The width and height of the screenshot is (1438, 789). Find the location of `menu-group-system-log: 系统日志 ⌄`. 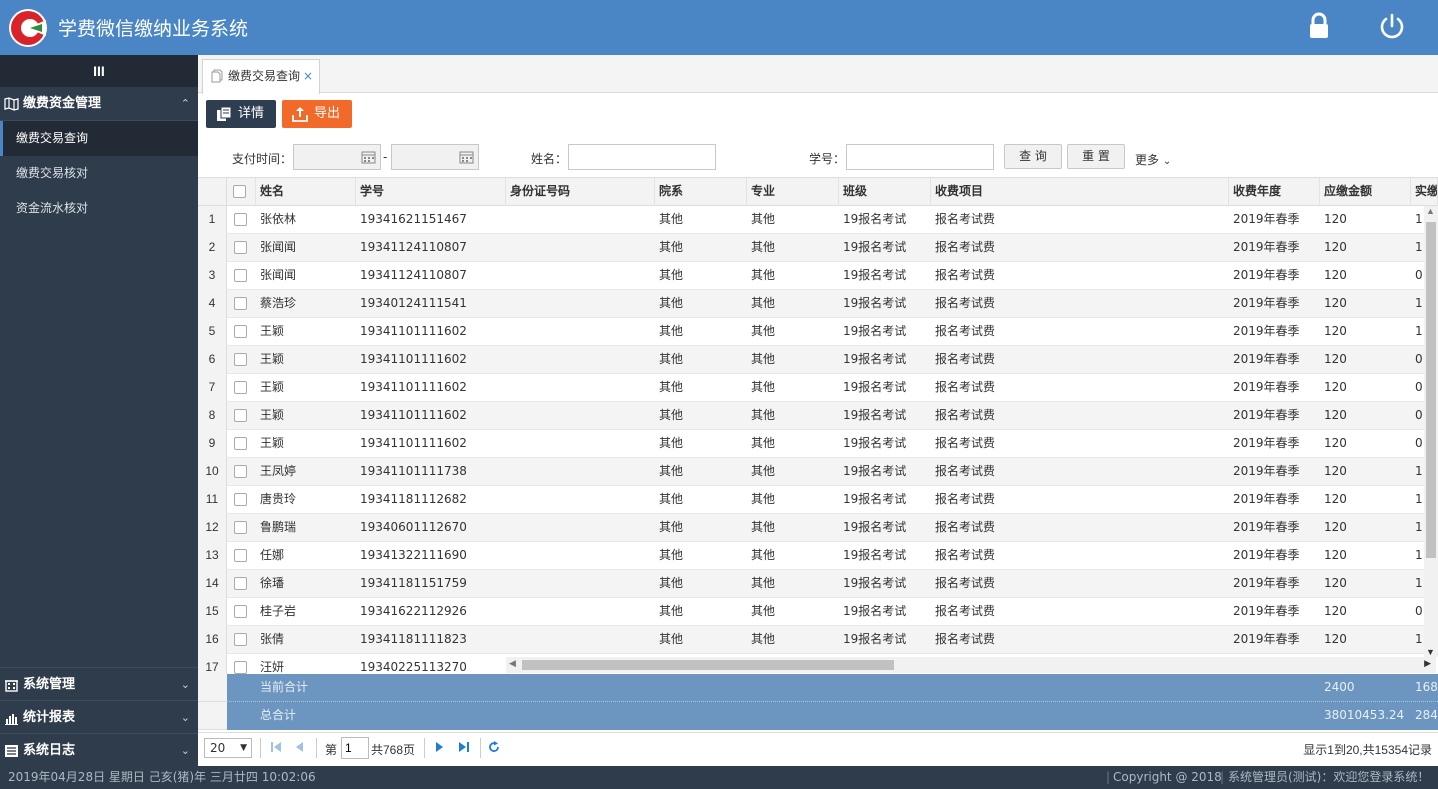

menu-group-system-log: 系统日志 ⌄ is located at coordinates (99, 749).